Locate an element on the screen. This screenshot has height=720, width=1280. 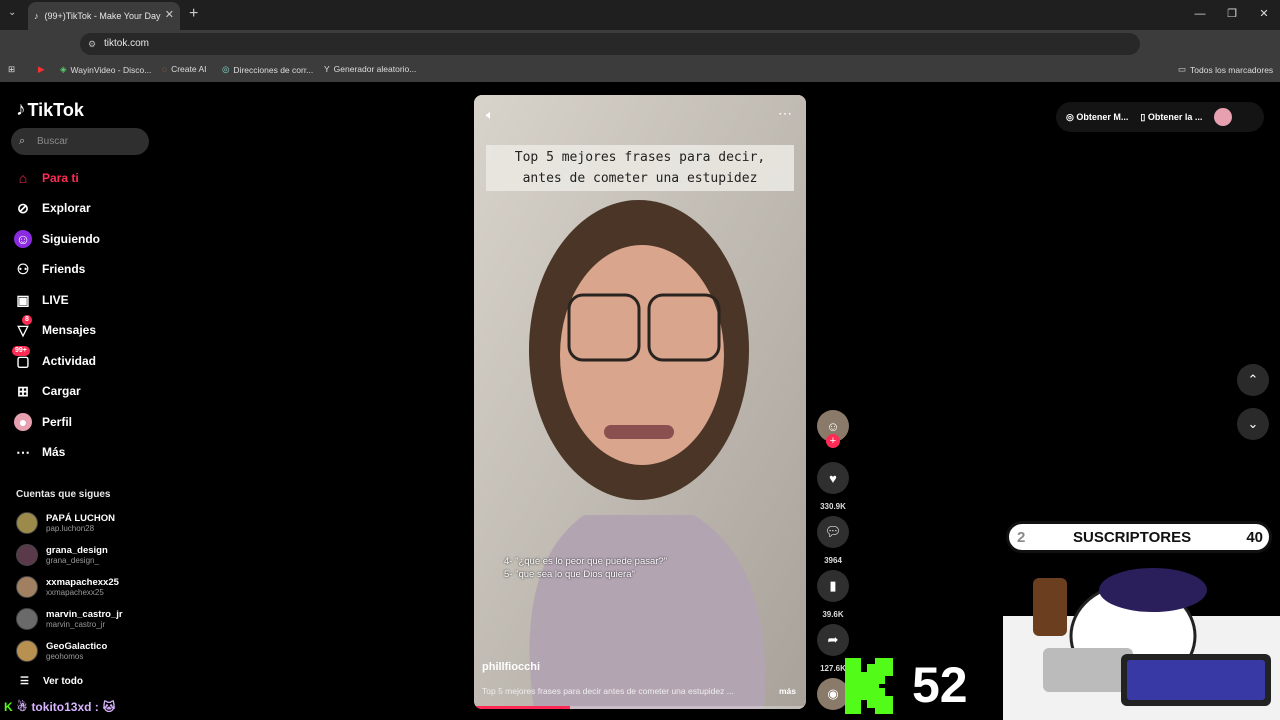
account-handle: xxmapachexx25 is located at coordinates (75, 592).